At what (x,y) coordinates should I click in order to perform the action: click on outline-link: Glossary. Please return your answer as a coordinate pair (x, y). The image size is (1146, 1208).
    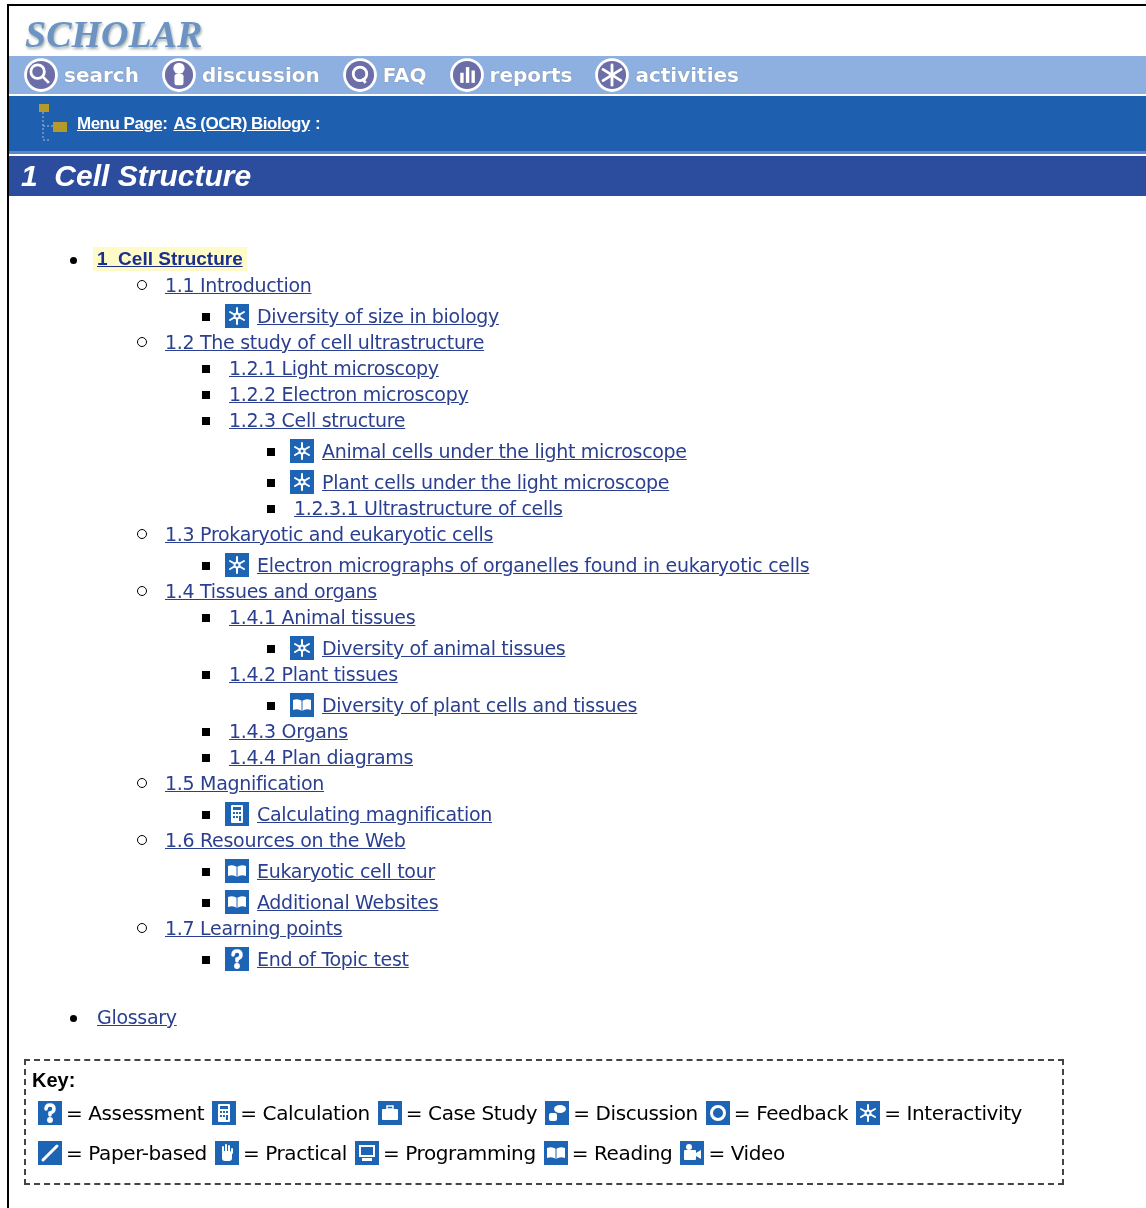
    Looking at the image, I should click on (137, 1017).